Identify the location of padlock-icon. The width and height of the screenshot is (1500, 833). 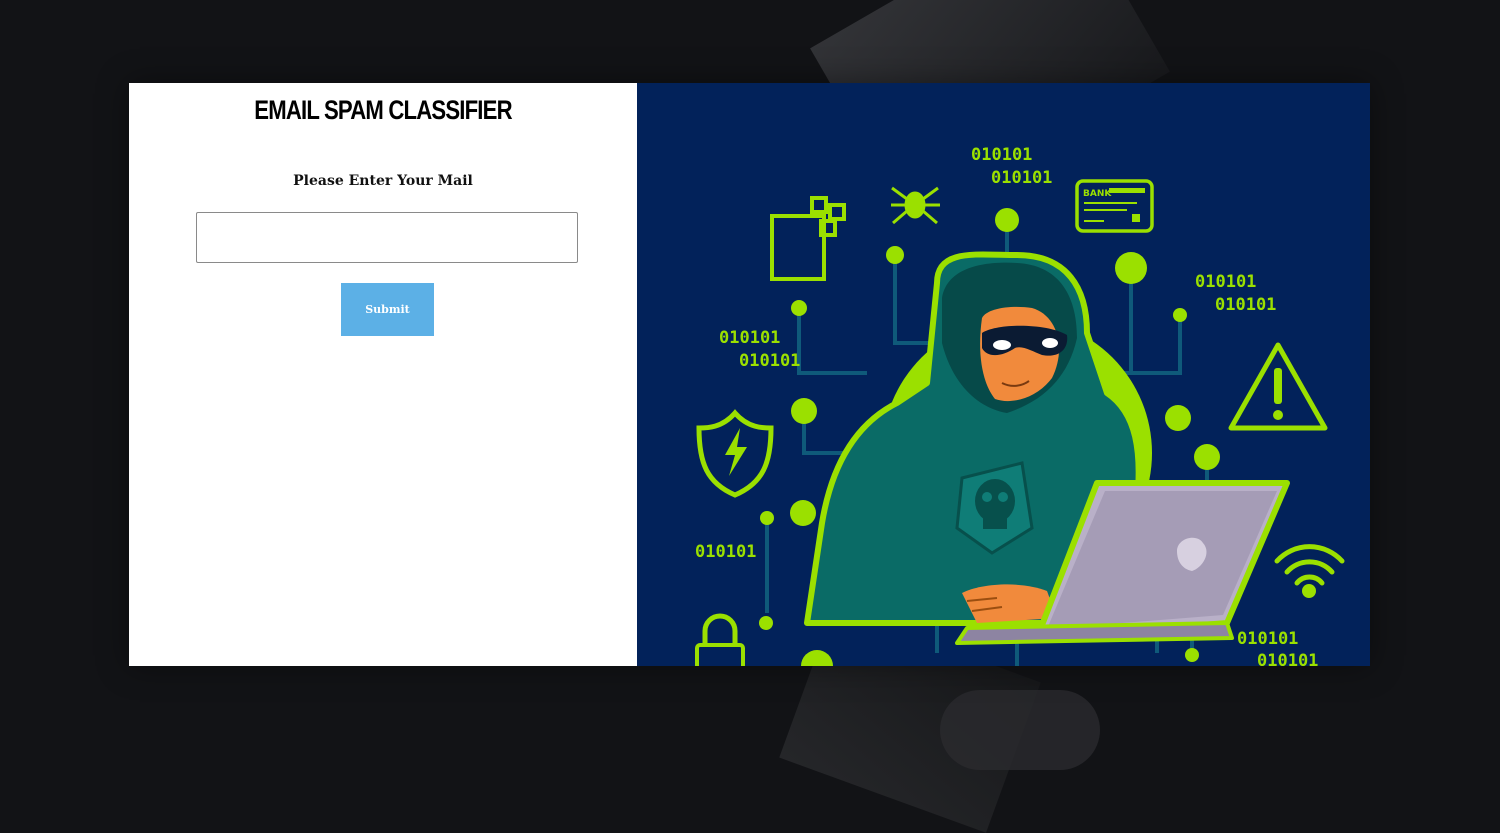
(720, 639).